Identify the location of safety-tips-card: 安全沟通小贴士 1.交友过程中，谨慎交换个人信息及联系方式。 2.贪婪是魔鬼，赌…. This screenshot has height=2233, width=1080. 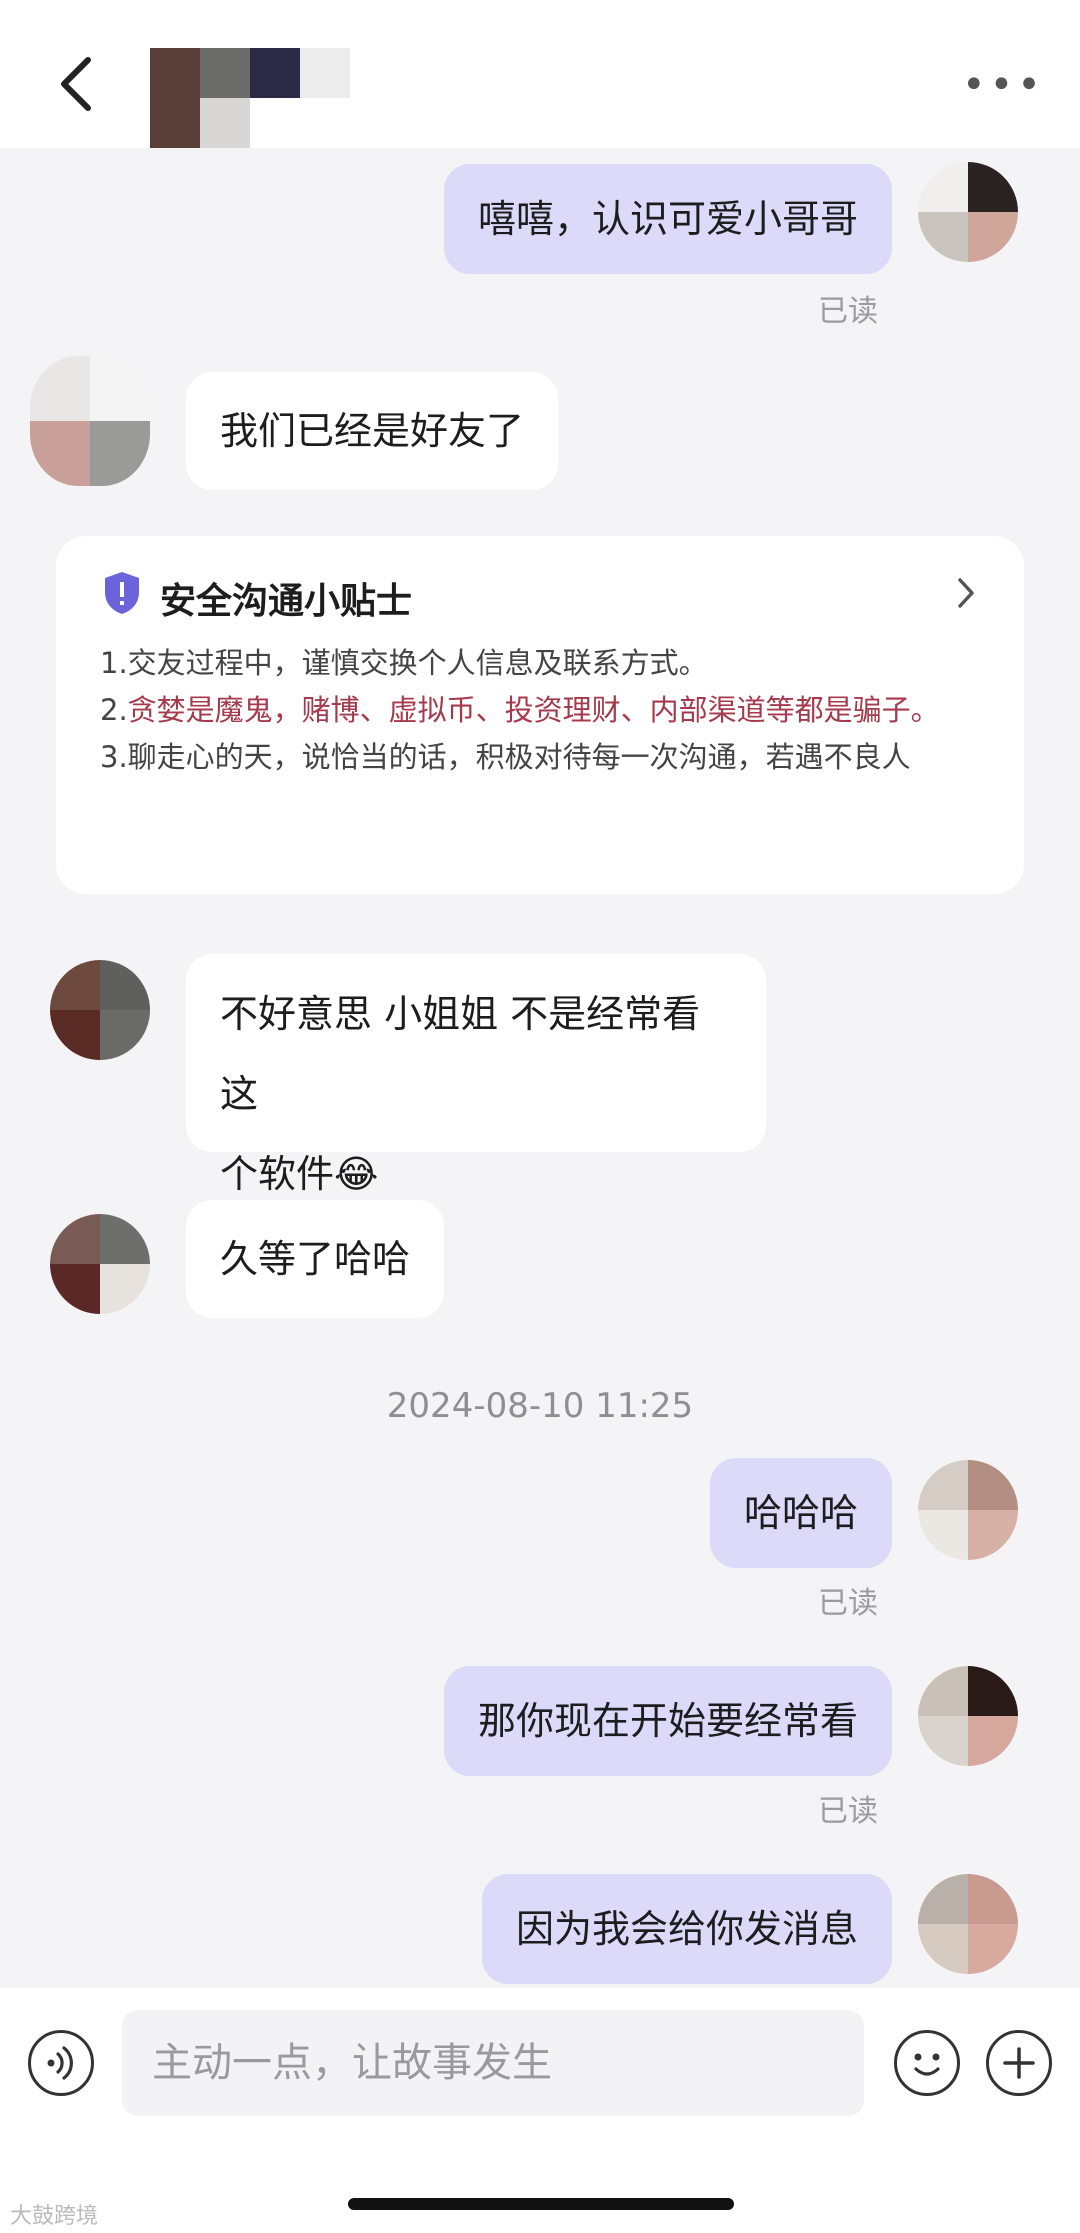
(540, 715).